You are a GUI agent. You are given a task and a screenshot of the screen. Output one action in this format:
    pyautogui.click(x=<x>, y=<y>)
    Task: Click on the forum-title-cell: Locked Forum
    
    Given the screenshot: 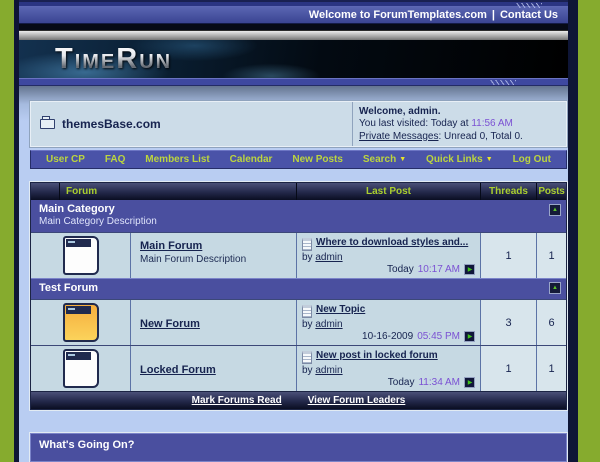 What is the action you would take?
    pyautogui.click(x=213, y=368)
    